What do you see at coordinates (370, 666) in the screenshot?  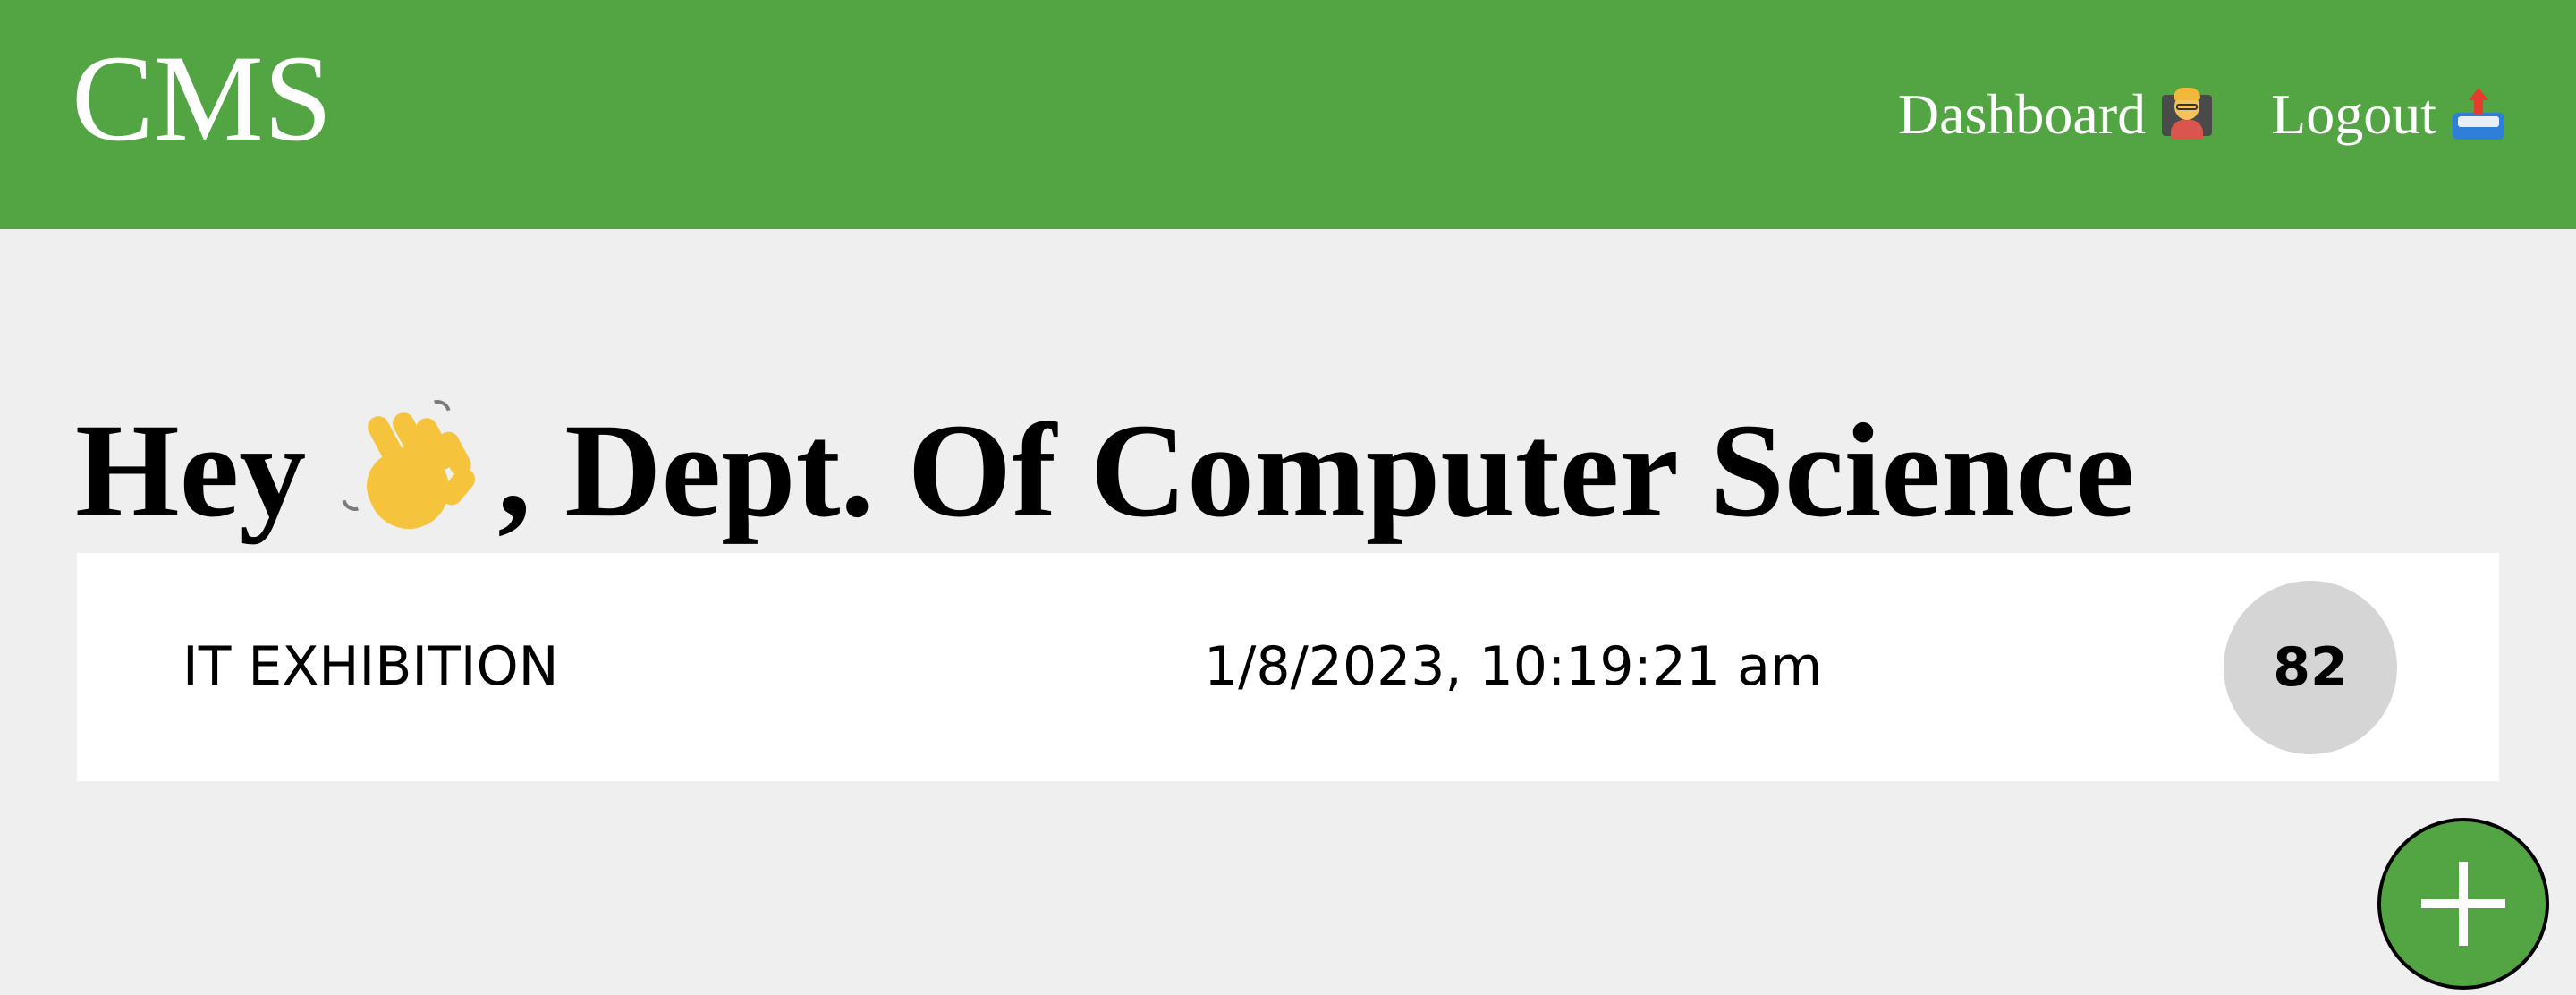 I see `event-title: IT EXHIBITION` at bounding box center [370, 666].